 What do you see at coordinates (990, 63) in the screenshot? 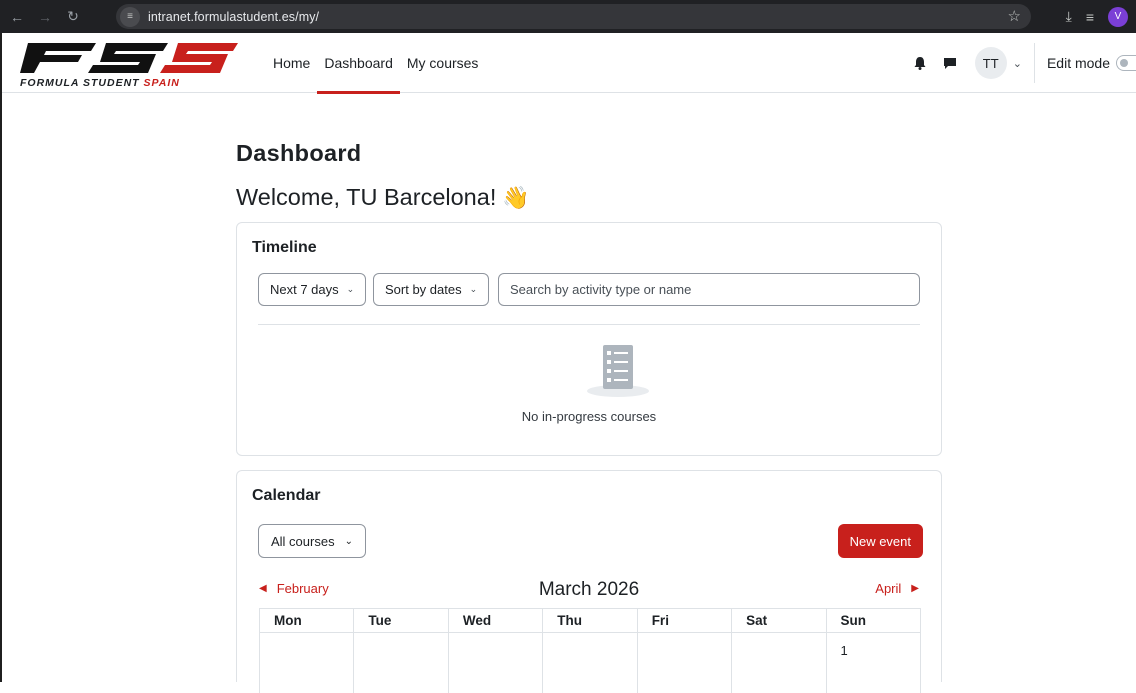
I see `user-avatar: TT` at bounding box center [990, 63].